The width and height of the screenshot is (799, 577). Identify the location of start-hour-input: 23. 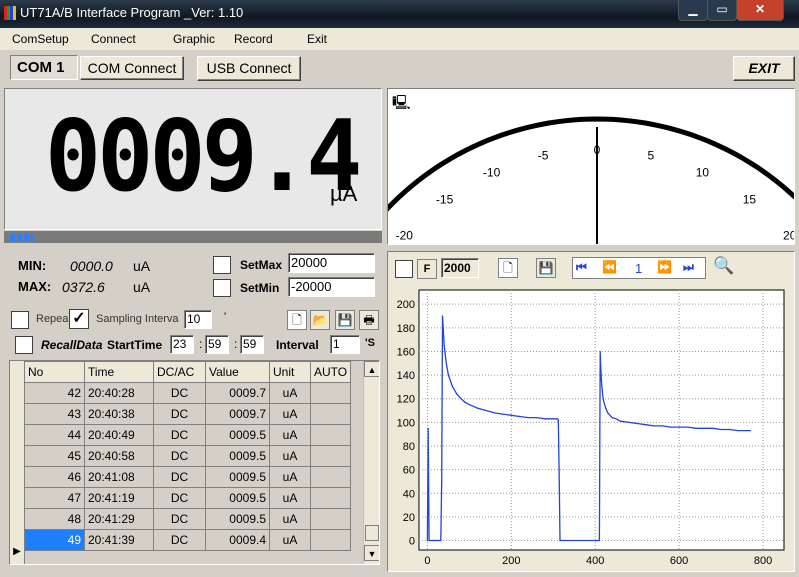
(182, 344).